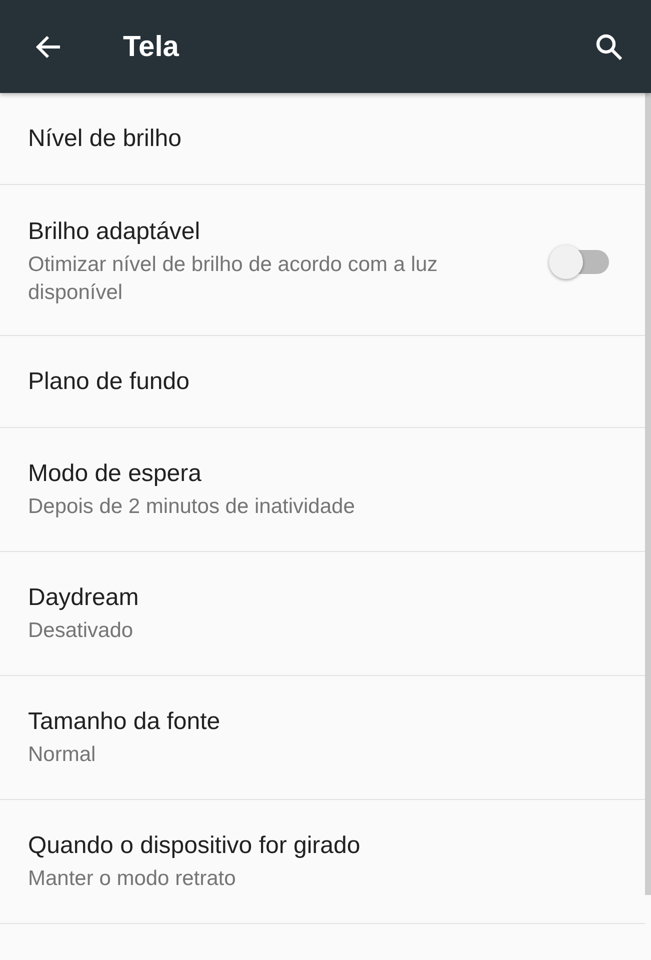 Image resolution: width=651 pixels, height=960 pixels. I want to click on setting-summary: Normal, so click(62, 755).